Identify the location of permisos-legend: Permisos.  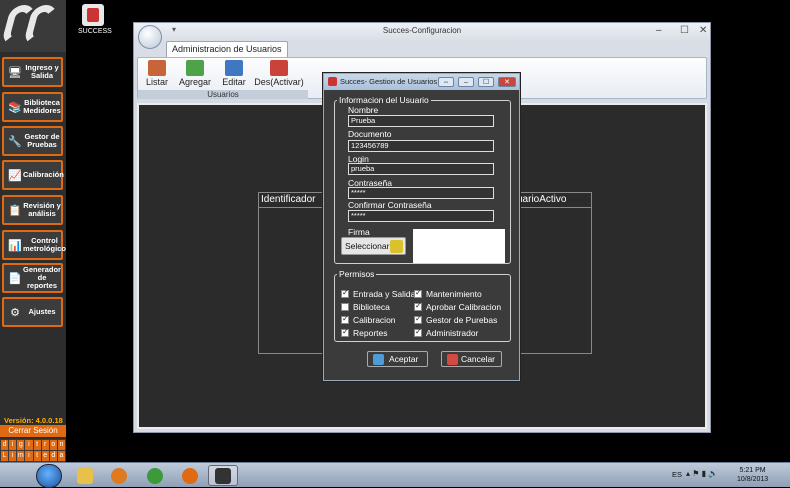
(357, 274).